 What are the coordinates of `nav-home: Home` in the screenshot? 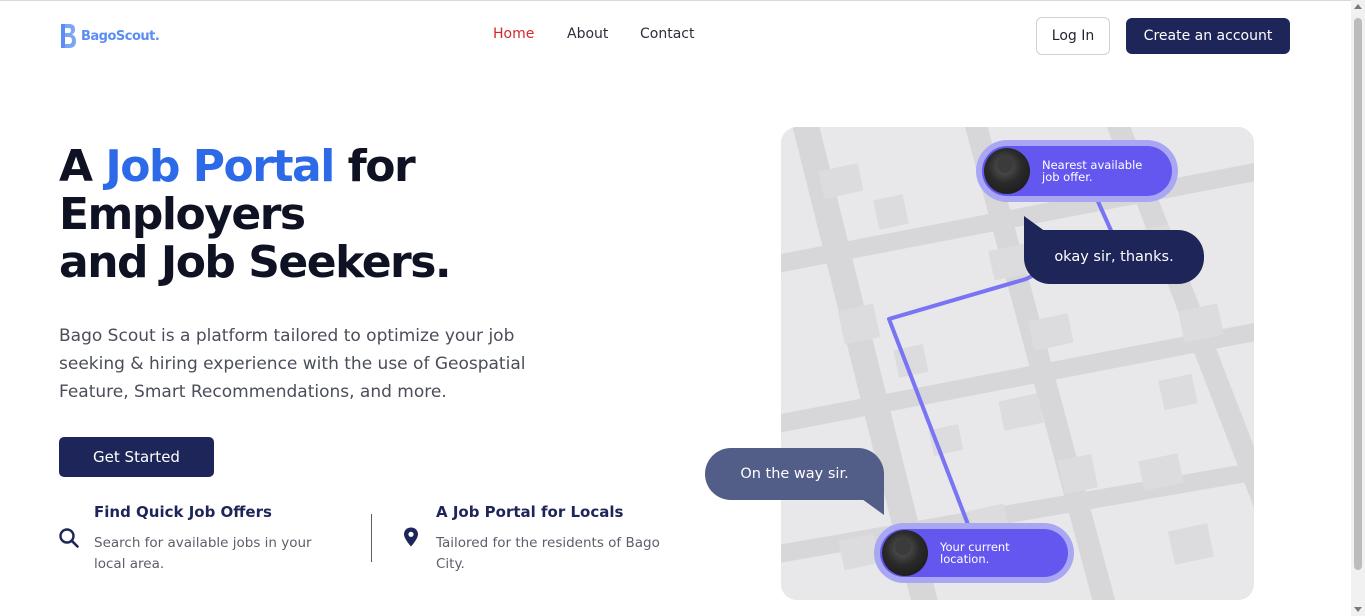 It's located at (513, 34).